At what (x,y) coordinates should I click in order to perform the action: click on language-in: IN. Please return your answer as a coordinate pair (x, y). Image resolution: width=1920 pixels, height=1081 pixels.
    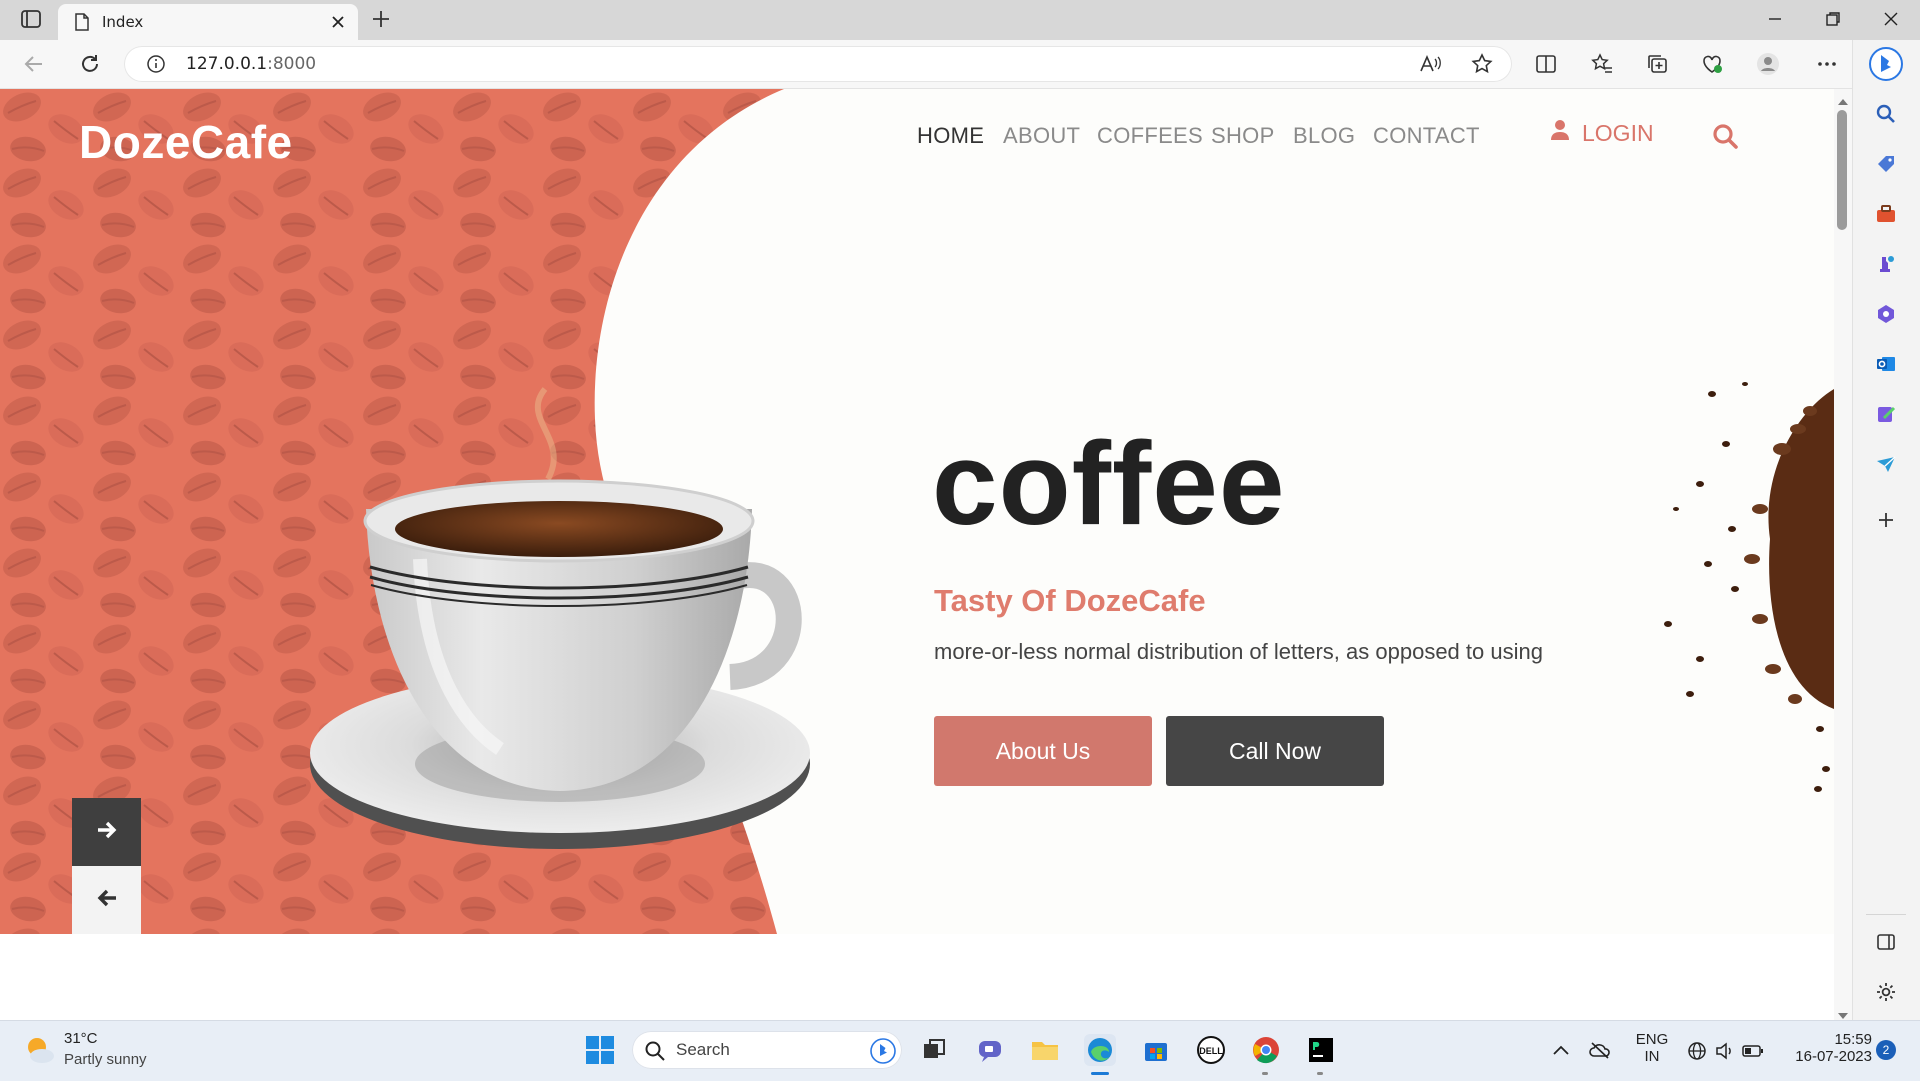
    Looking at the image, I should click on (1652, 1056).